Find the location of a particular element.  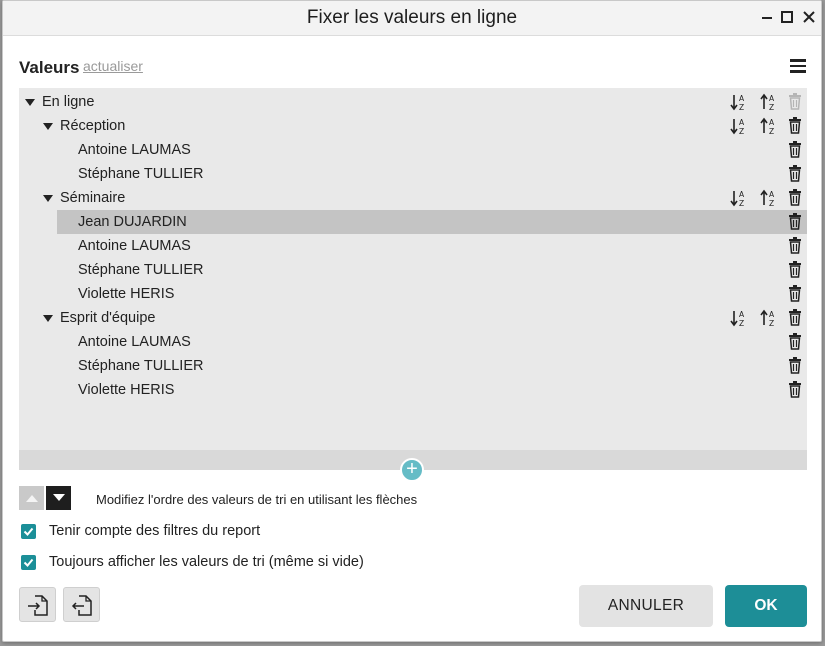

plus-icon: + is located at coordinates (412, 469).